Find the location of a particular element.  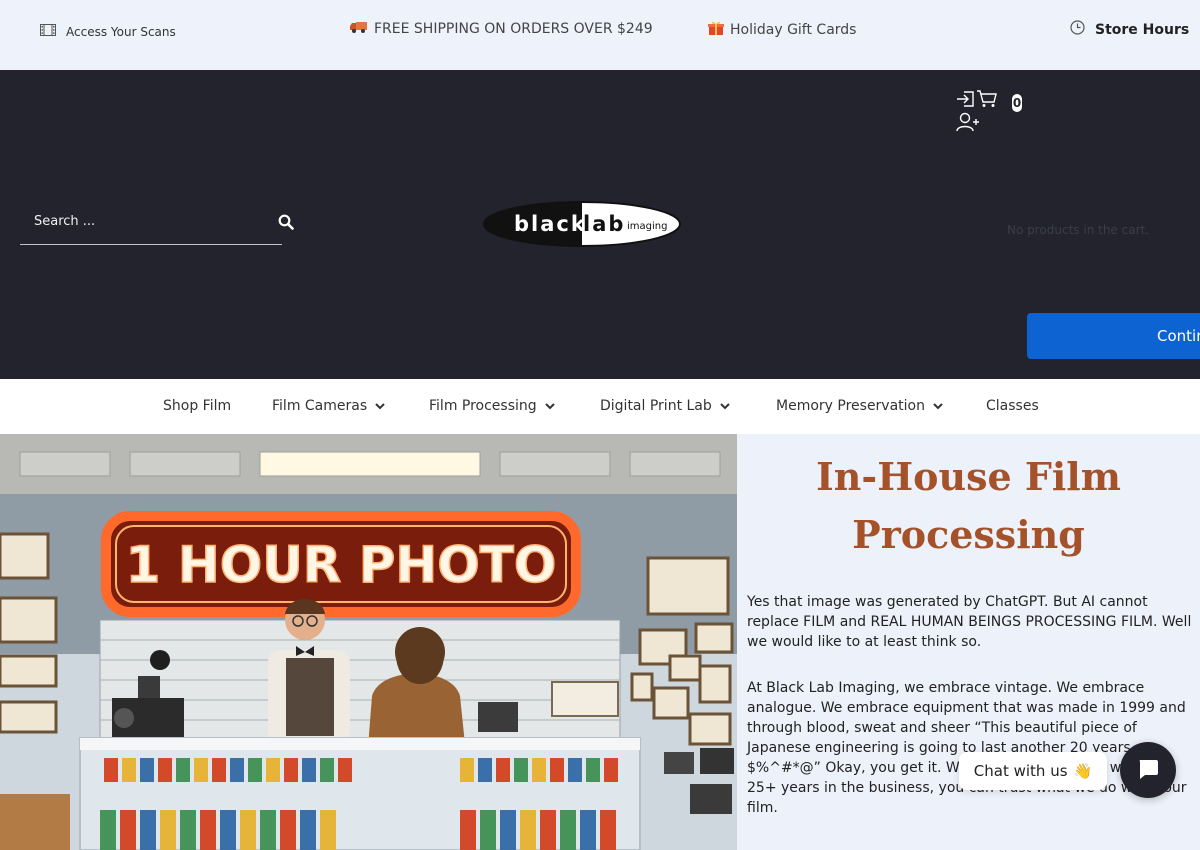

store-hours-link: Store Hours is located at coordinates (1129, 29).